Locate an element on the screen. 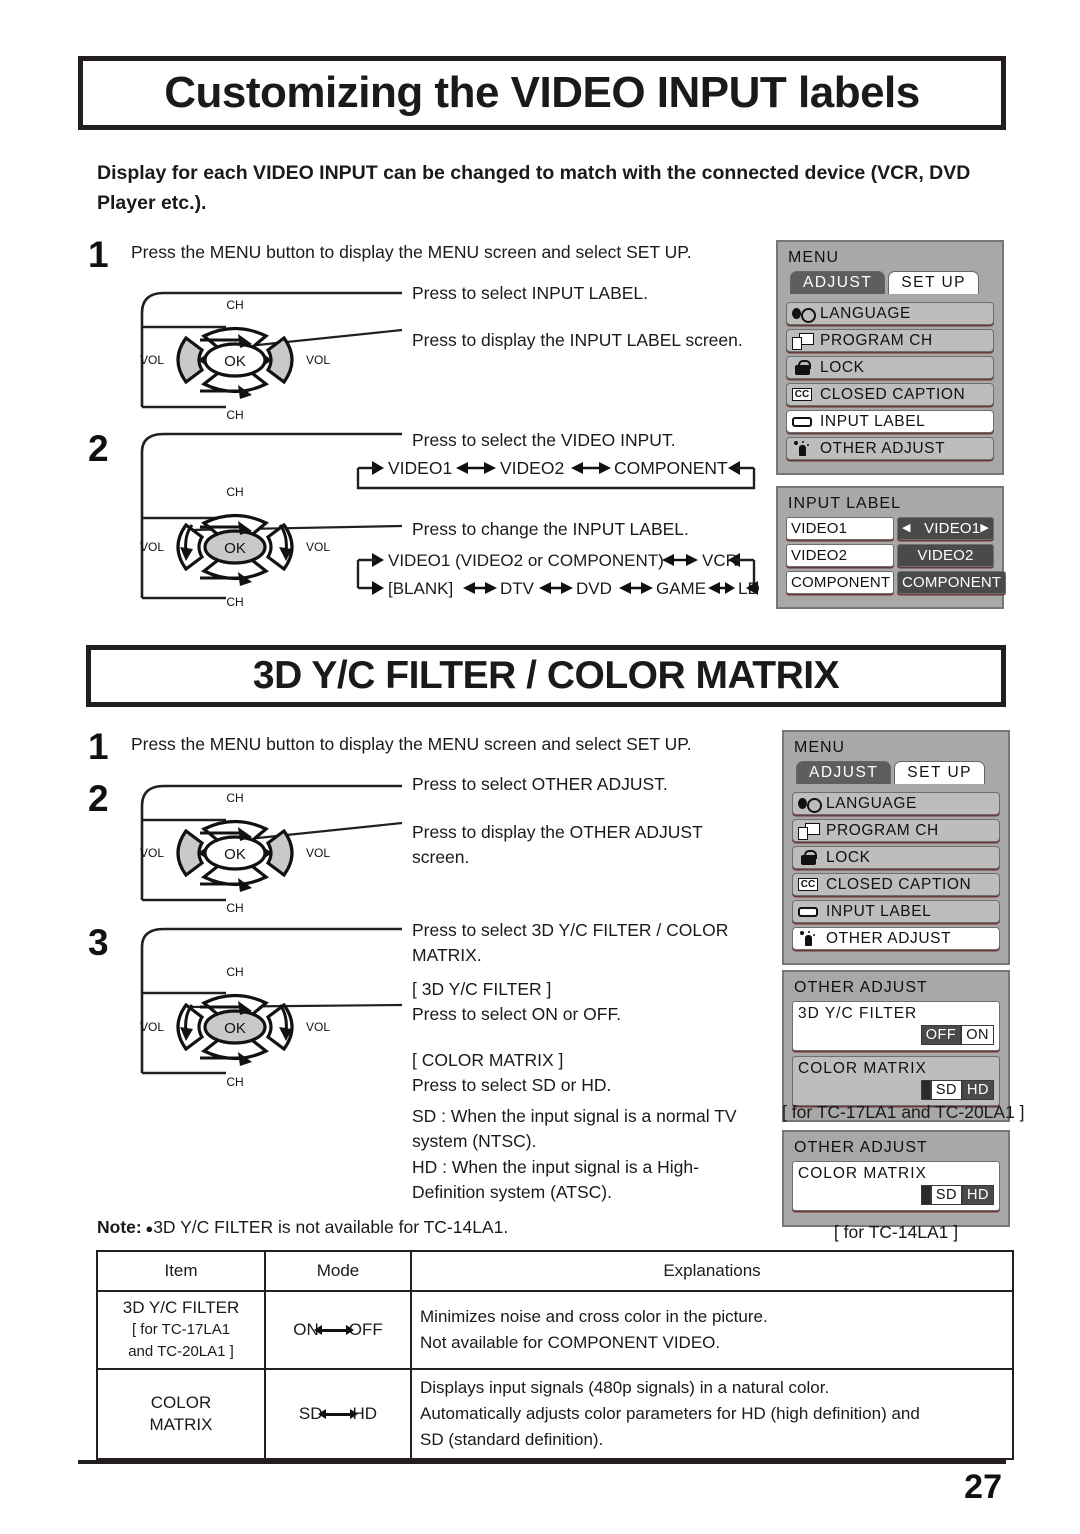  input-label-row-video2: VIDEO2 VIDEO2 is located at coordinates (890, 555).